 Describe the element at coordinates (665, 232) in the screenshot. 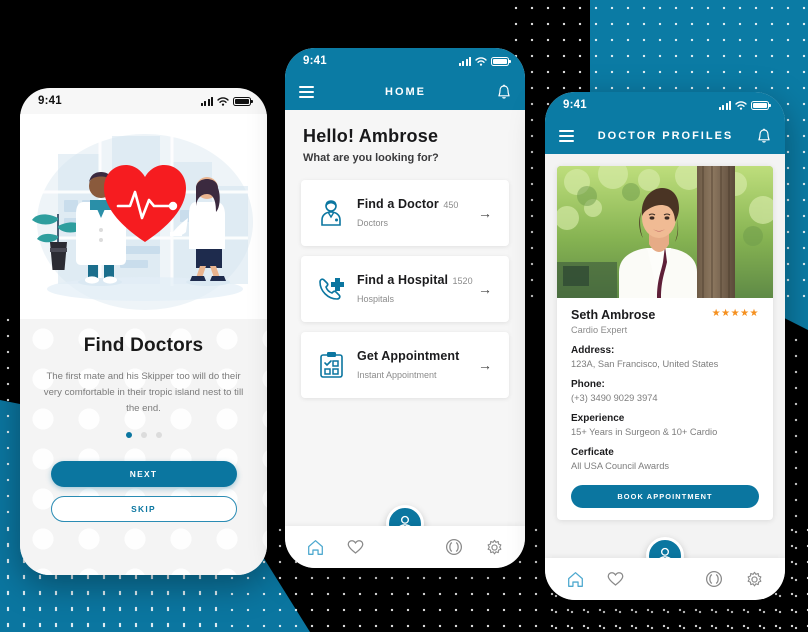

I see `doctor-portrait-photo` at that location.